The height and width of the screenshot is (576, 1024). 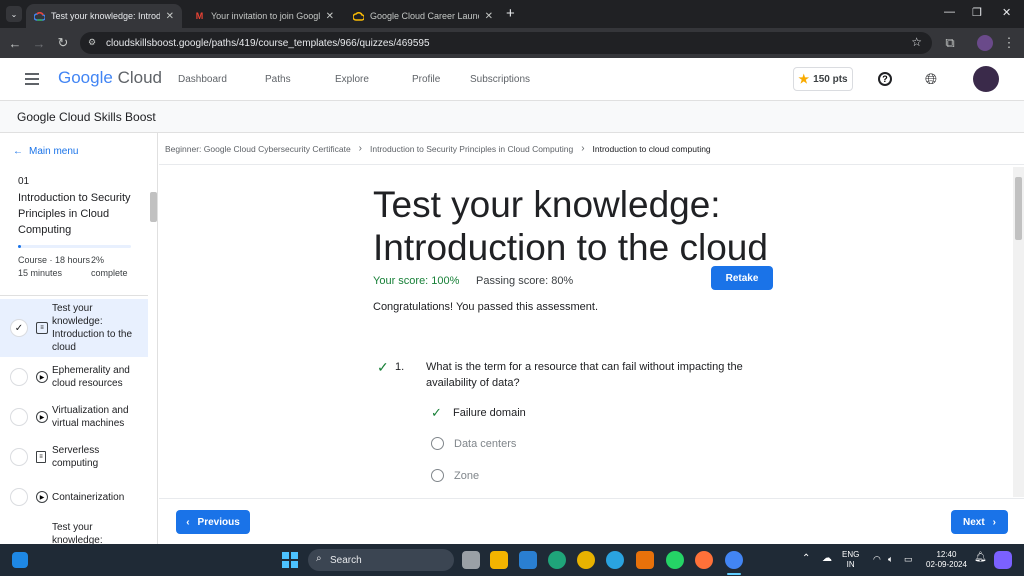 I want to click on module-number: 01, so click(x=24, y=181).